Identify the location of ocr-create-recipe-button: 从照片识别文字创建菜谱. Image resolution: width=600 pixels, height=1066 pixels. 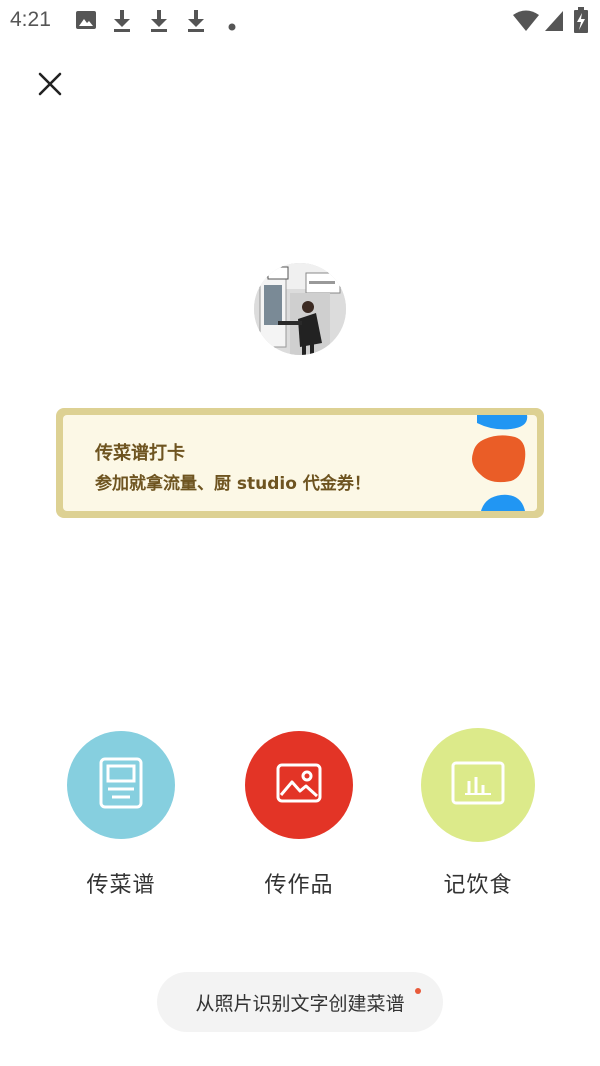
(300, 1002).